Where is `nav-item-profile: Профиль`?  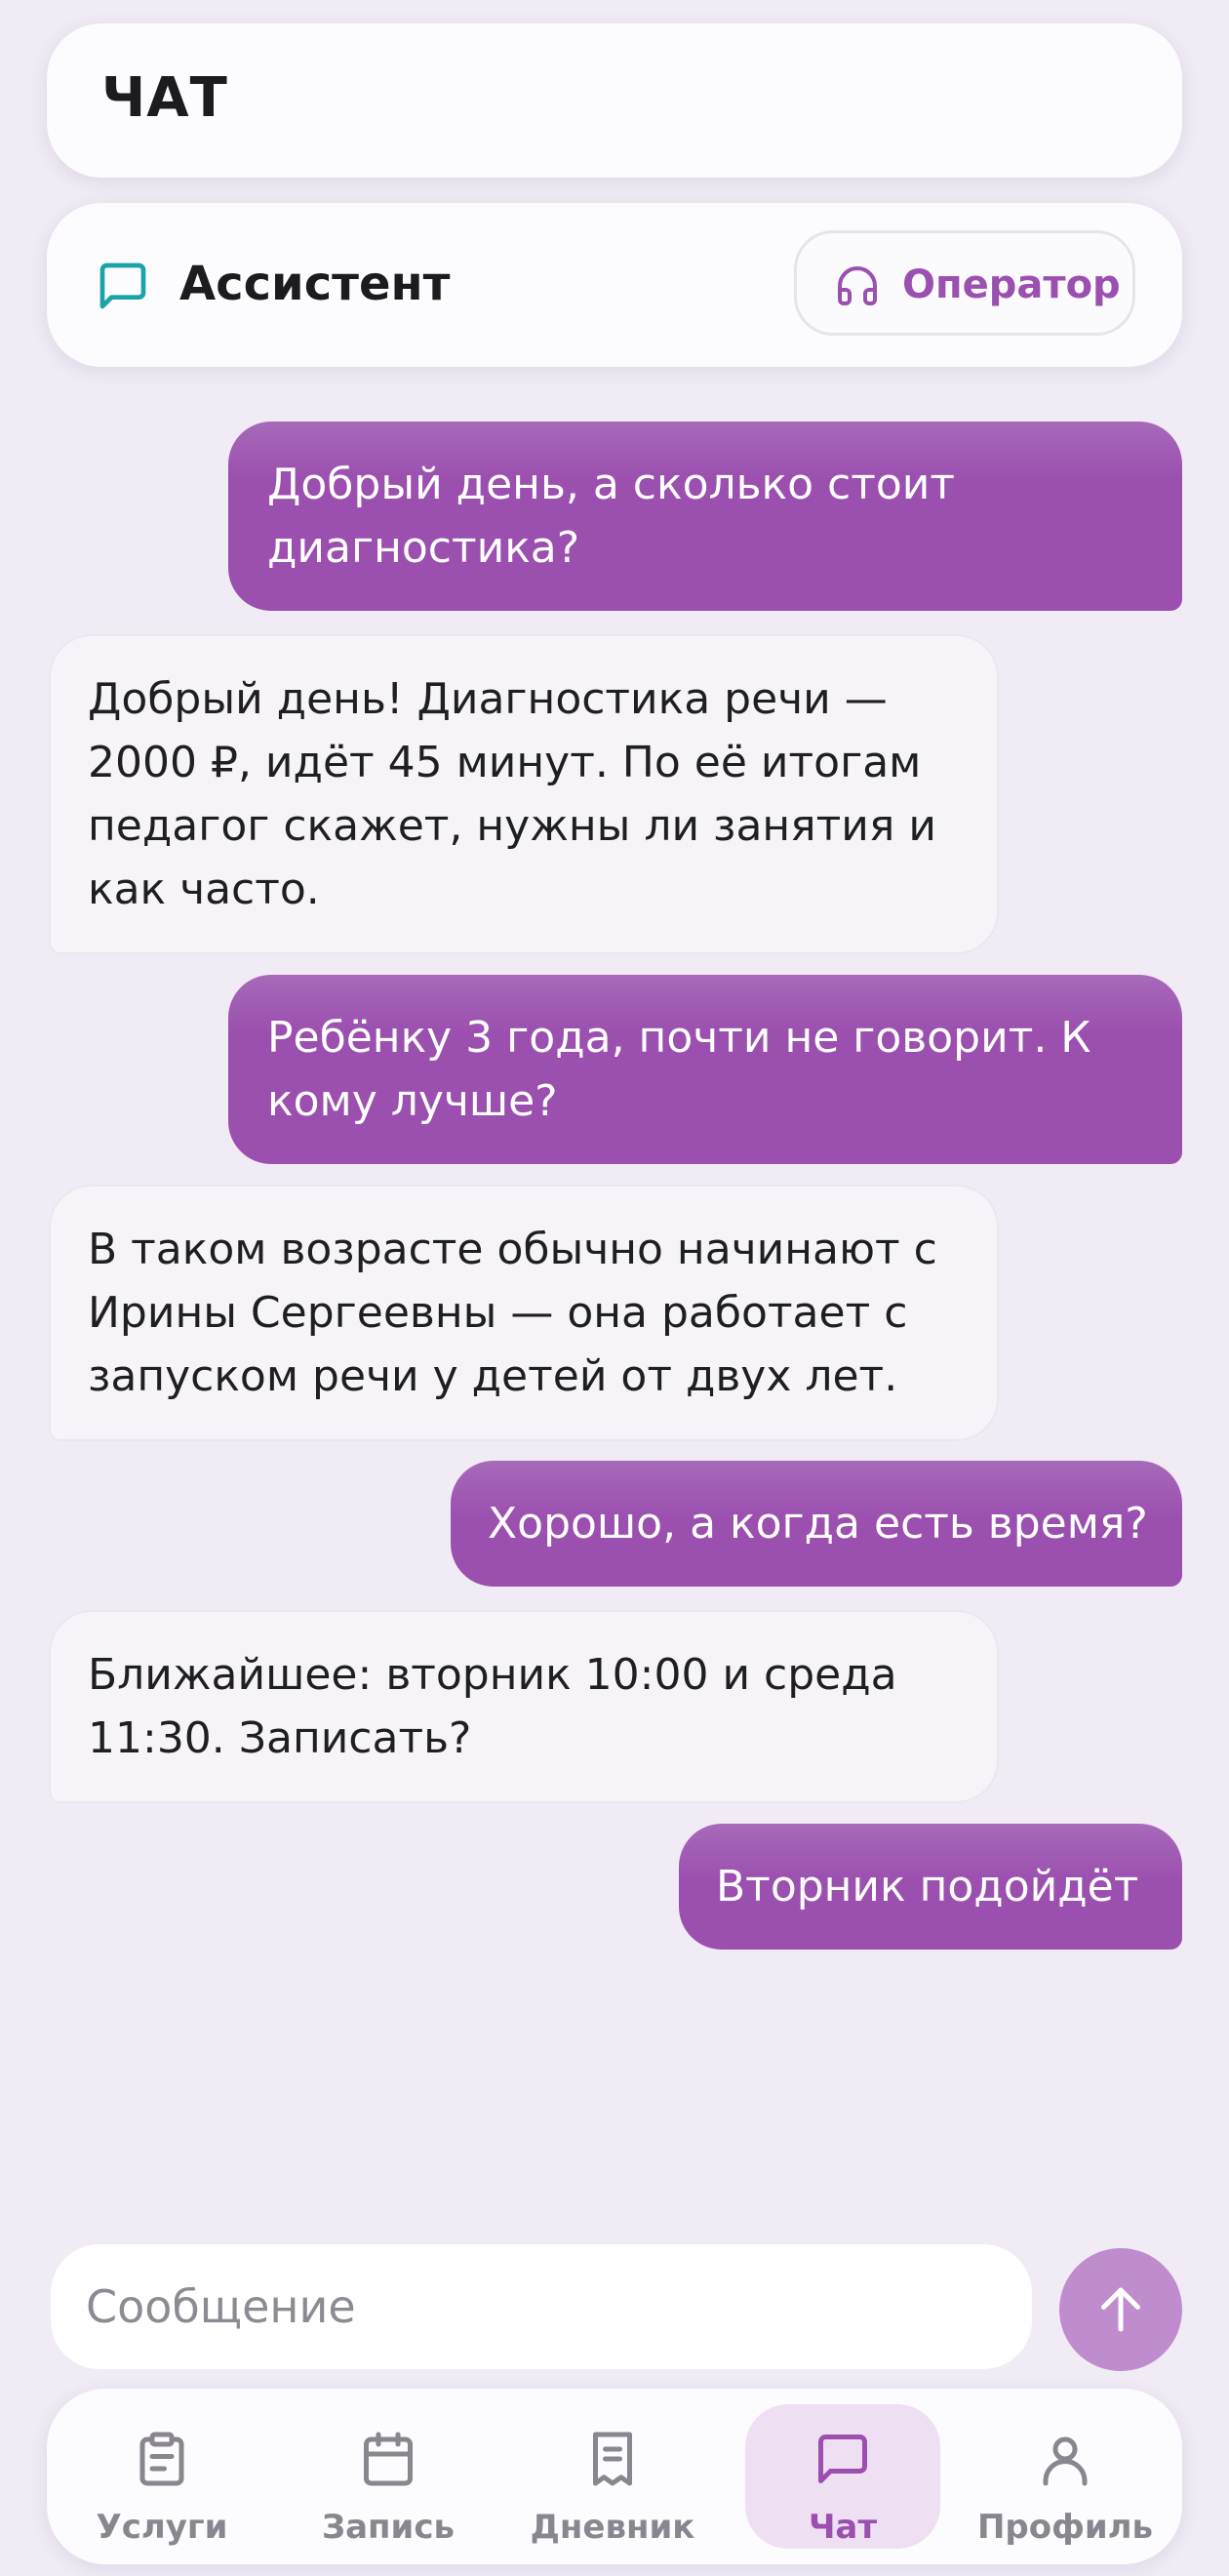
nav-item-profile: Профиль is located at coordinates (1065, 2476).